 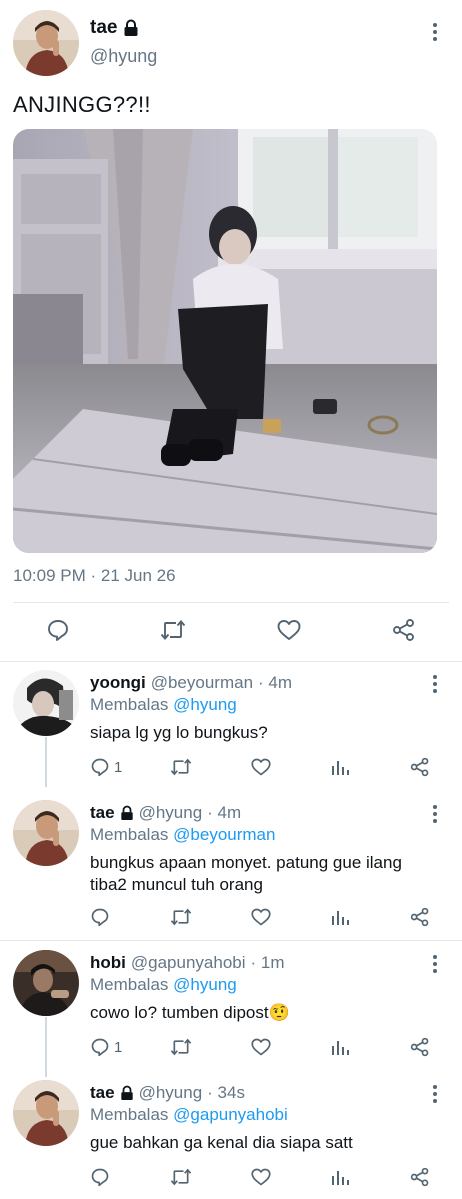 I want to click on reply-header: tae @hyung · 4m, so click(x=165, y=813).